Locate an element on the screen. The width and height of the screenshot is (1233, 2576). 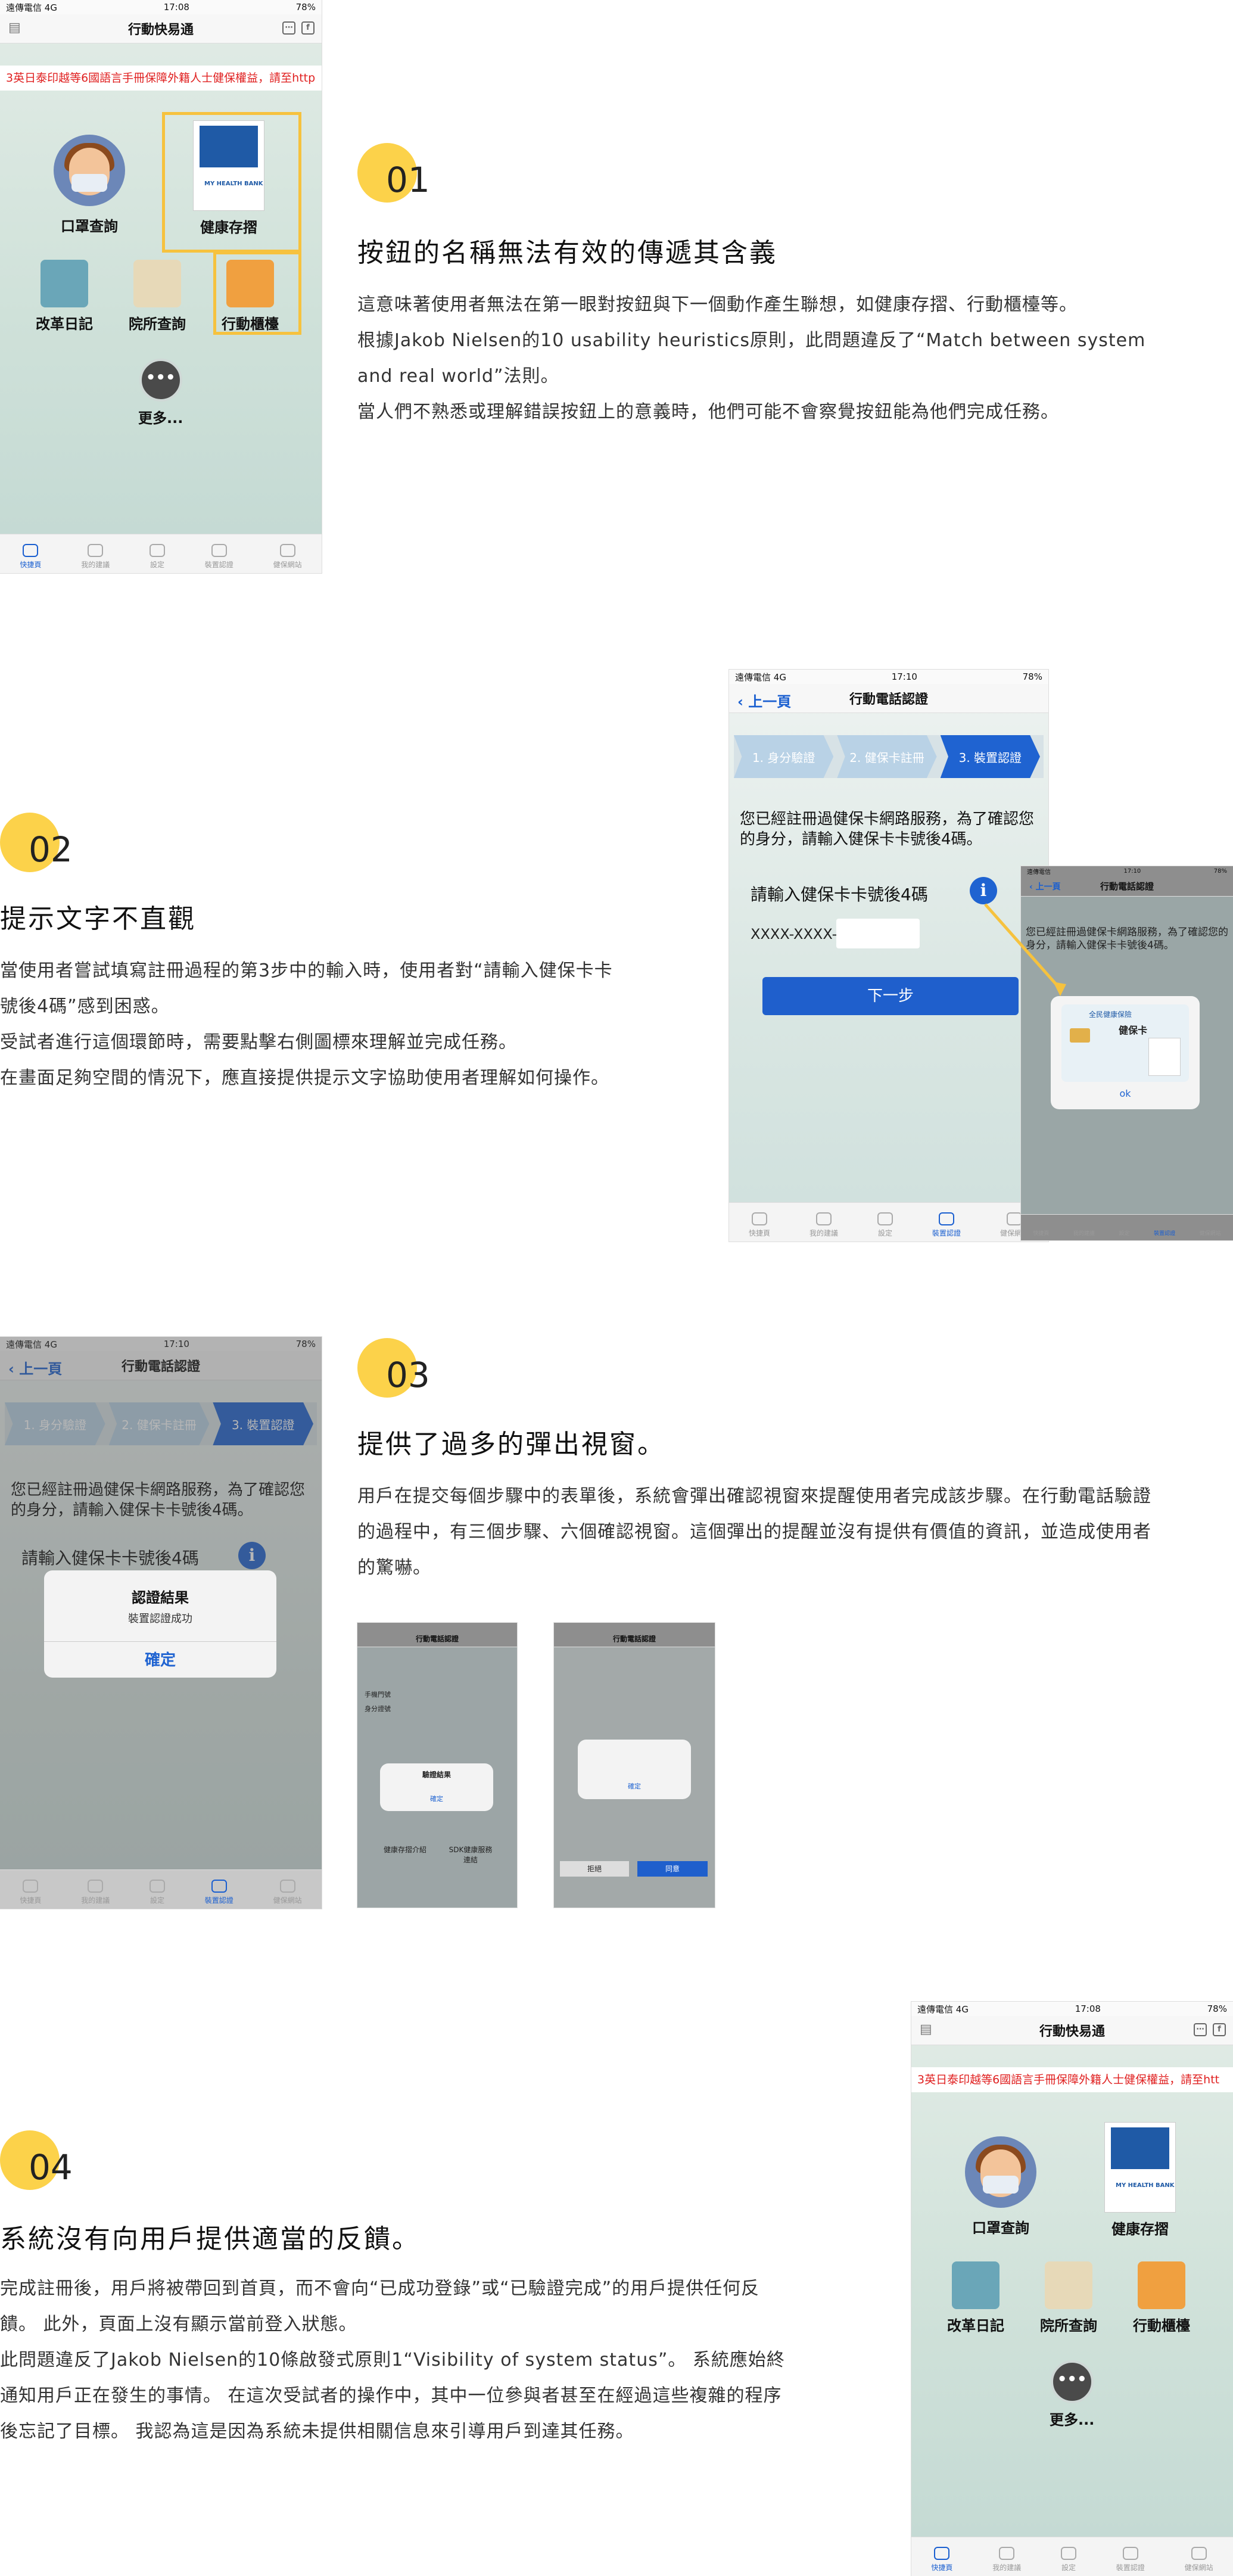
verify-description: 您已經註冊過健保卡網路服務，為了確認您的身分，請輸入健保卡卡號後4碼。 is located at coordinates (887, 829).